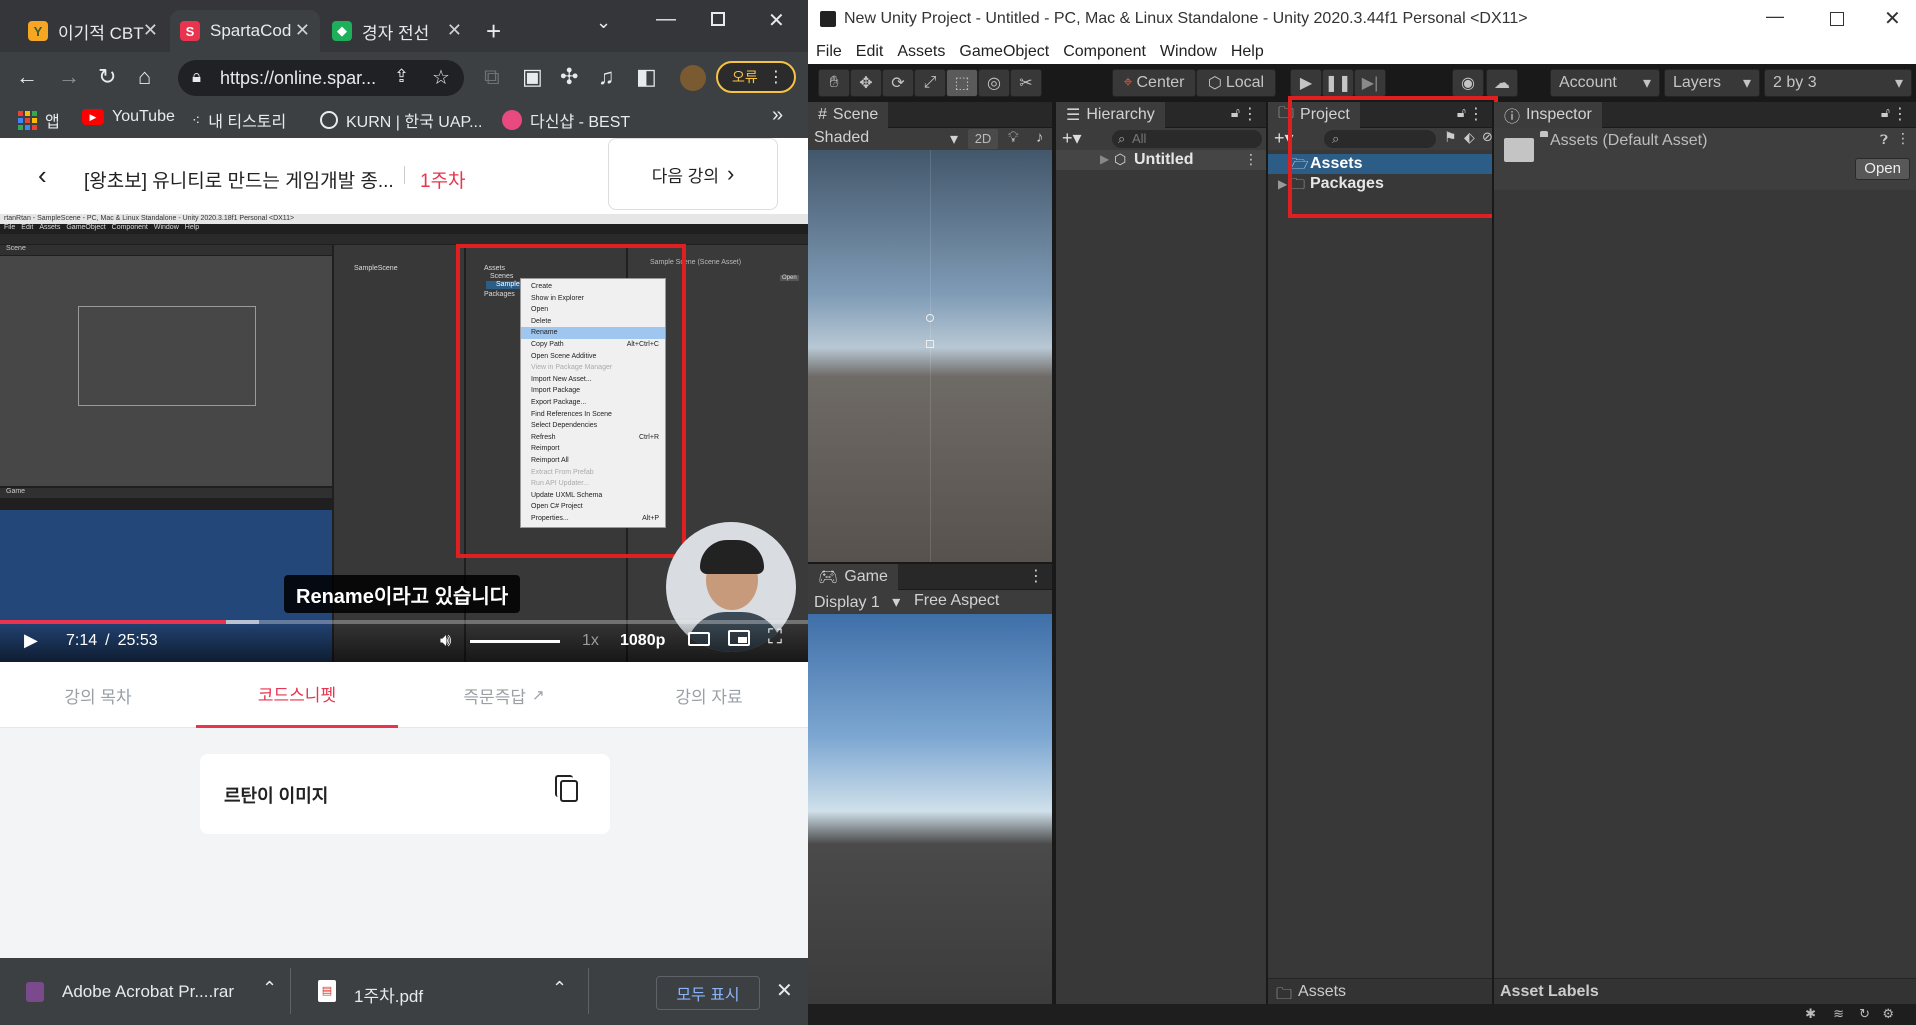 This screenshot has width=1916, height=1025. Describe the element at coordinates (441, 991) in the screenshot. I see `download-item-pdf: ▤ 1주차.pdf ⌃` at that location.